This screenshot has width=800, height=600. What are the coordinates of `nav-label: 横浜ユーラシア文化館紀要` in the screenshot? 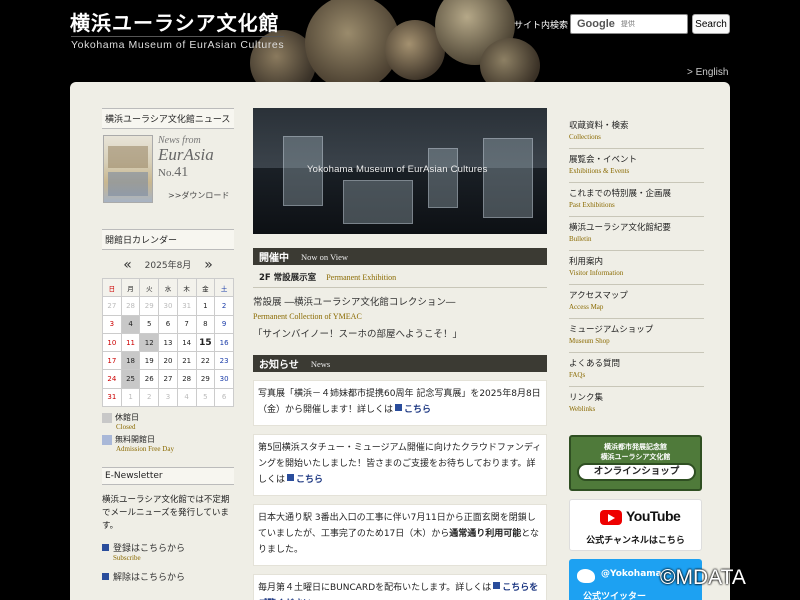 It's located at (636, 227).